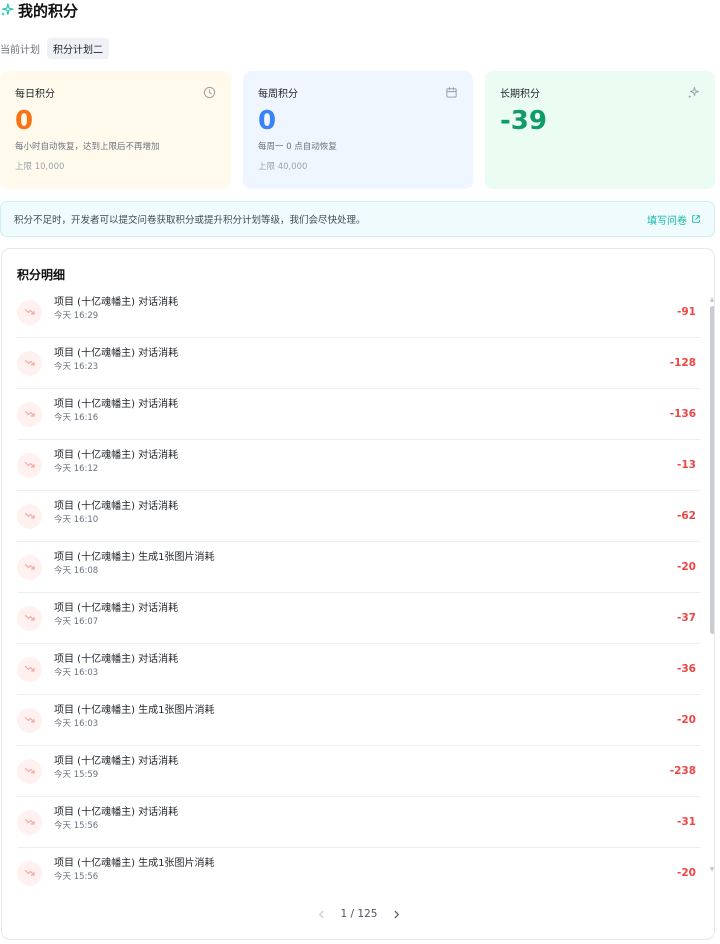 The image size is (720, 944). I want to click on item-text: 项目 (十亿魂幡主) 对话消耗 今天 16:12, so click(355, 462).